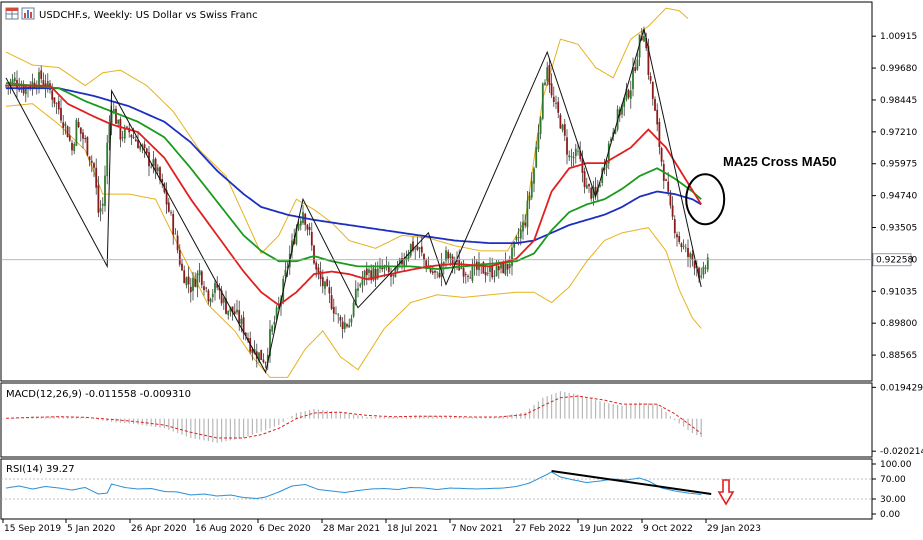 The width and height of the screenshot is (923, 540). What do you see at coordinates (893, 480) in the screenshot?
I see `rsi-tick-label: 70.00` at bounding box center [893, 480].